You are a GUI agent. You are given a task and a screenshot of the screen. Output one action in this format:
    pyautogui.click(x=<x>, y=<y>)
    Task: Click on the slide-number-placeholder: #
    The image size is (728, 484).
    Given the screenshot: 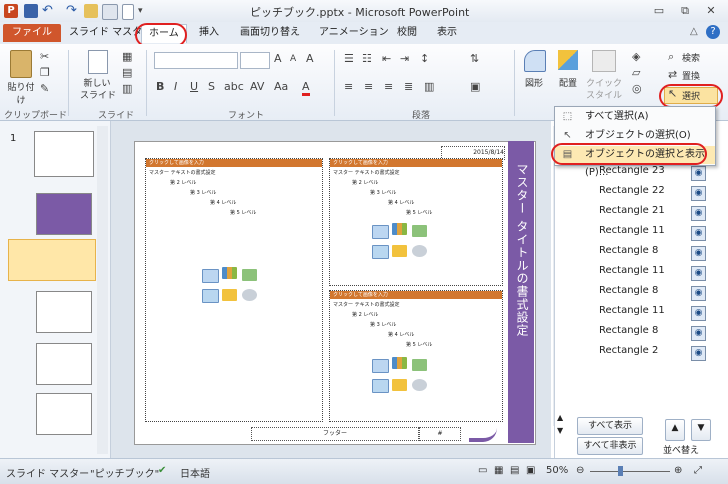 What is the action you would take?
    pyautogui.click(x=440, y=434)
    